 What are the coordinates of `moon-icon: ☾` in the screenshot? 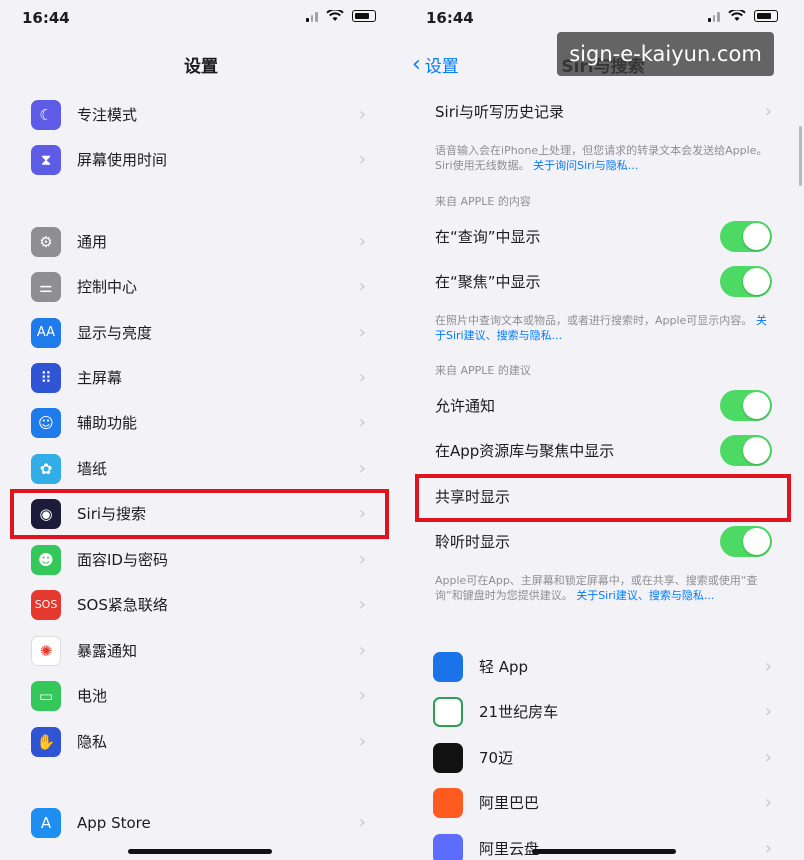 It's located at (46, 114).